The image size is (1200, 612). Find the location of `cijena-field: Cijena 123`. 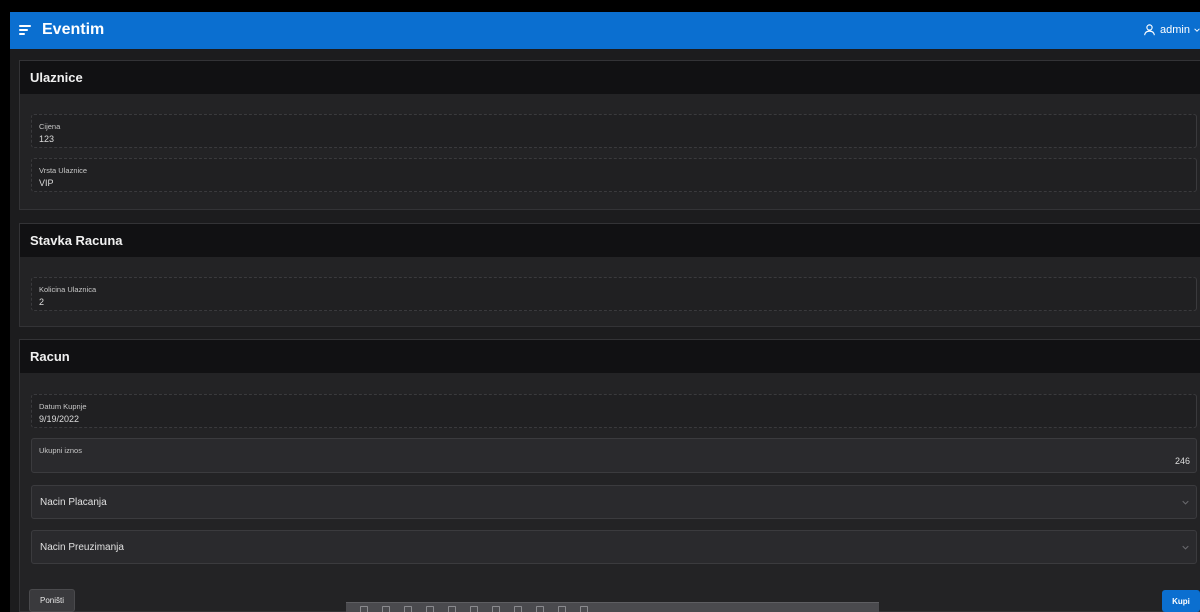

cijena-field: Cijena 123 is located at coordinates (614, 131).